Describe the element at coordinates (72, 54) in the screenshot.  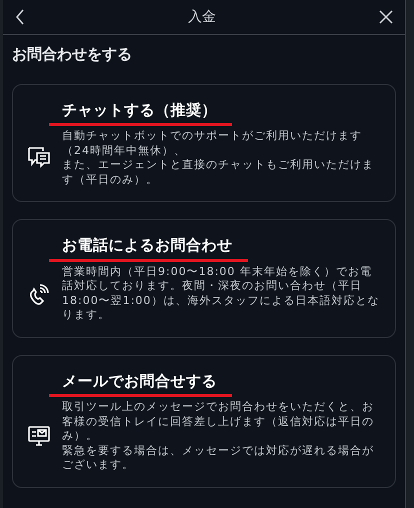
I see `section-heading: お問合わせをする` at that location.